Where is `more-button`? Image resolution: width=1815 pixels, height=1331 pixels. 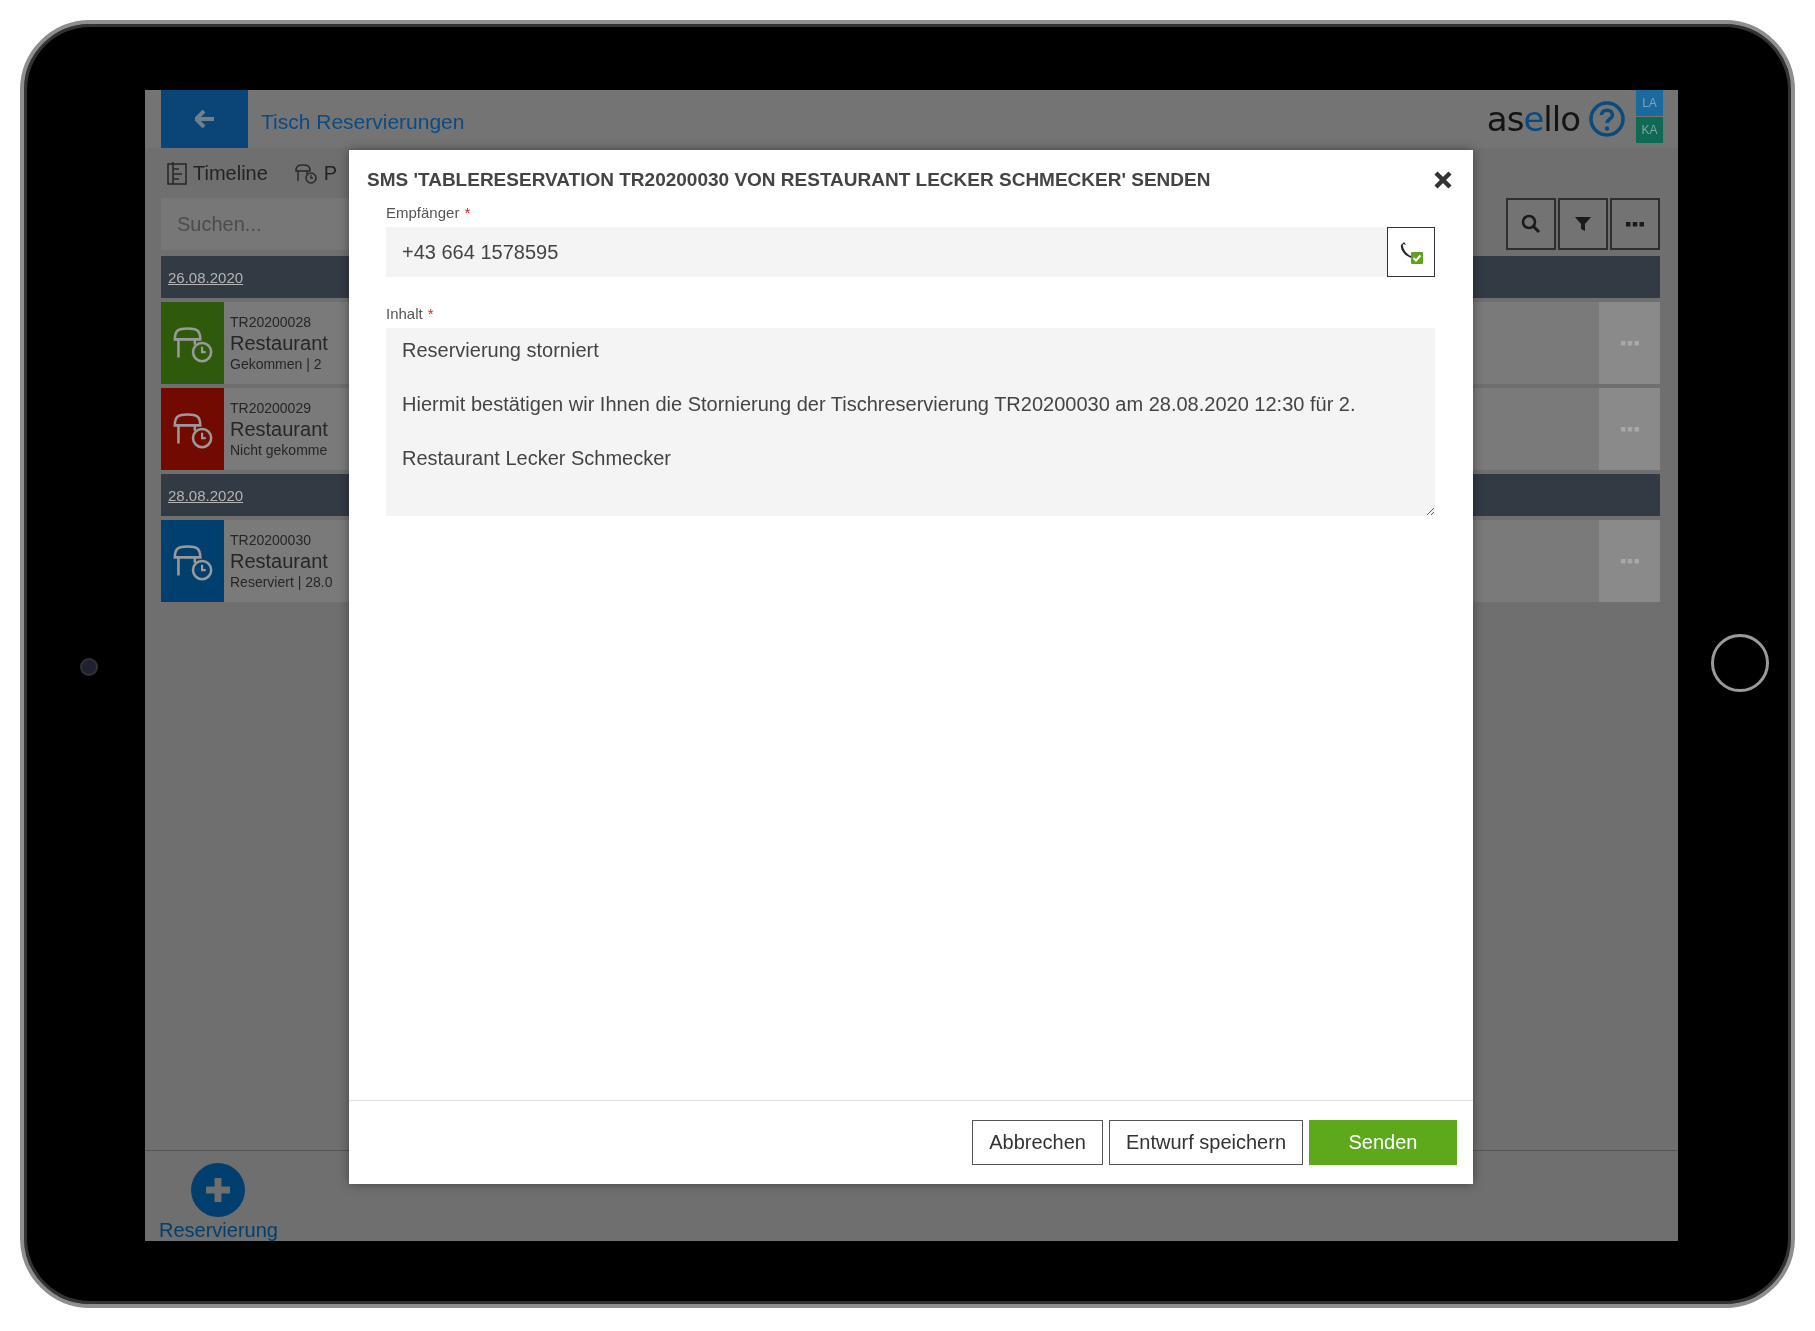 more-button is located at coordinates (1635, 224).